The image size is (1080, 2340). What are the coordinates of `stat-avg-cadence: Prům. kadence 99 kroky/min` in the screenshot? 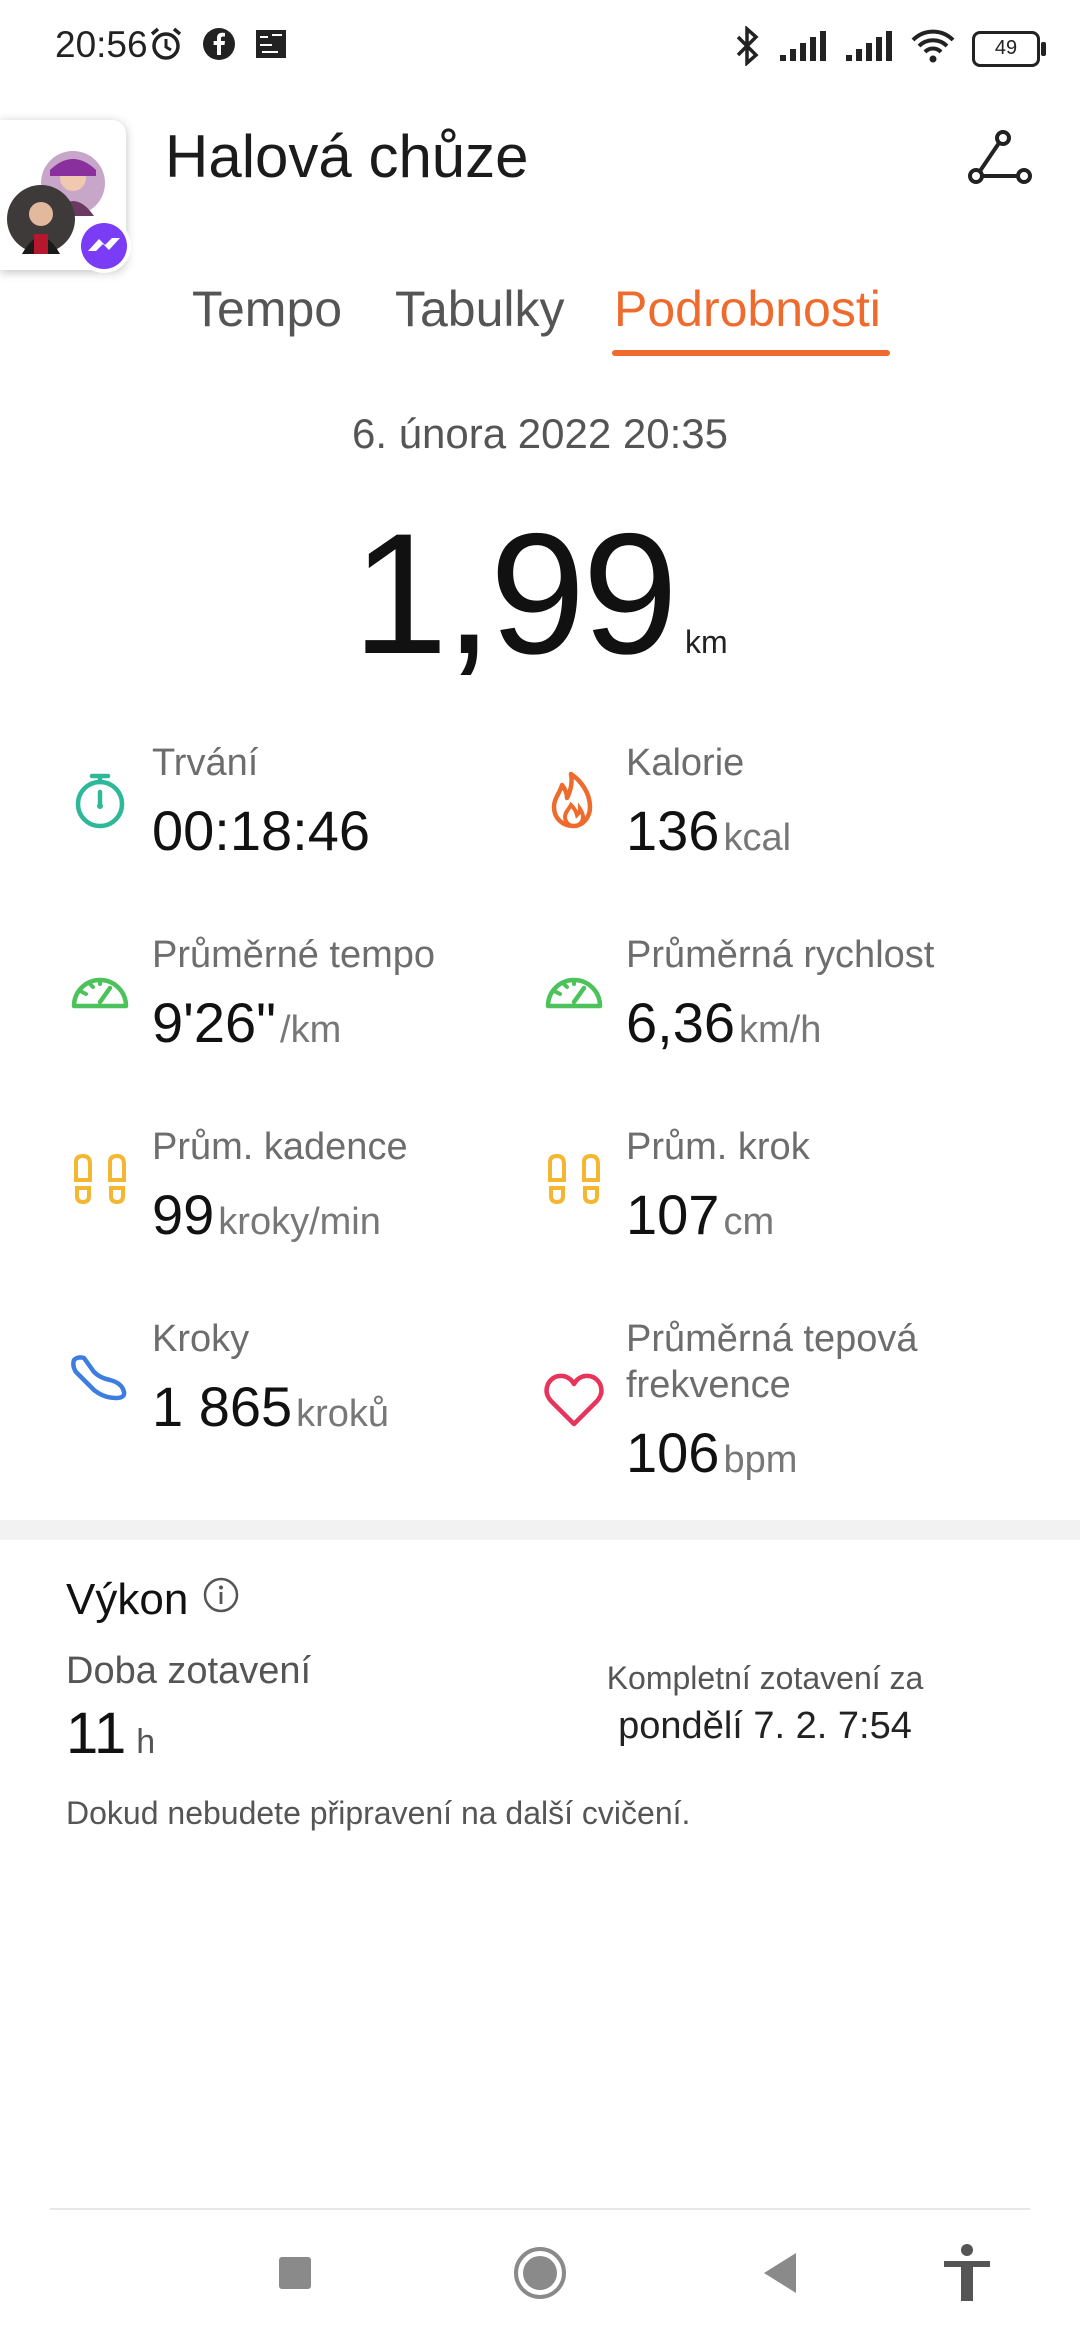 It's located at (298, 1189).